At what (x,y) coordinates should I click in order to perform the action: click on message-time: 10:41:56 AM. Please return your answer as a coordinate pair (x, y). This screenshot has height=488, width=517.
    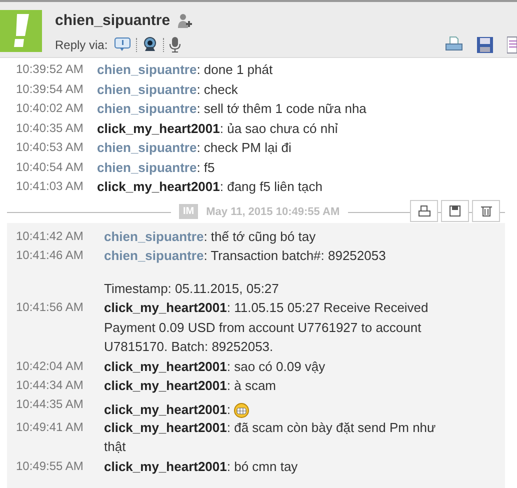
    Looking at the image, I should click on (49, 307).